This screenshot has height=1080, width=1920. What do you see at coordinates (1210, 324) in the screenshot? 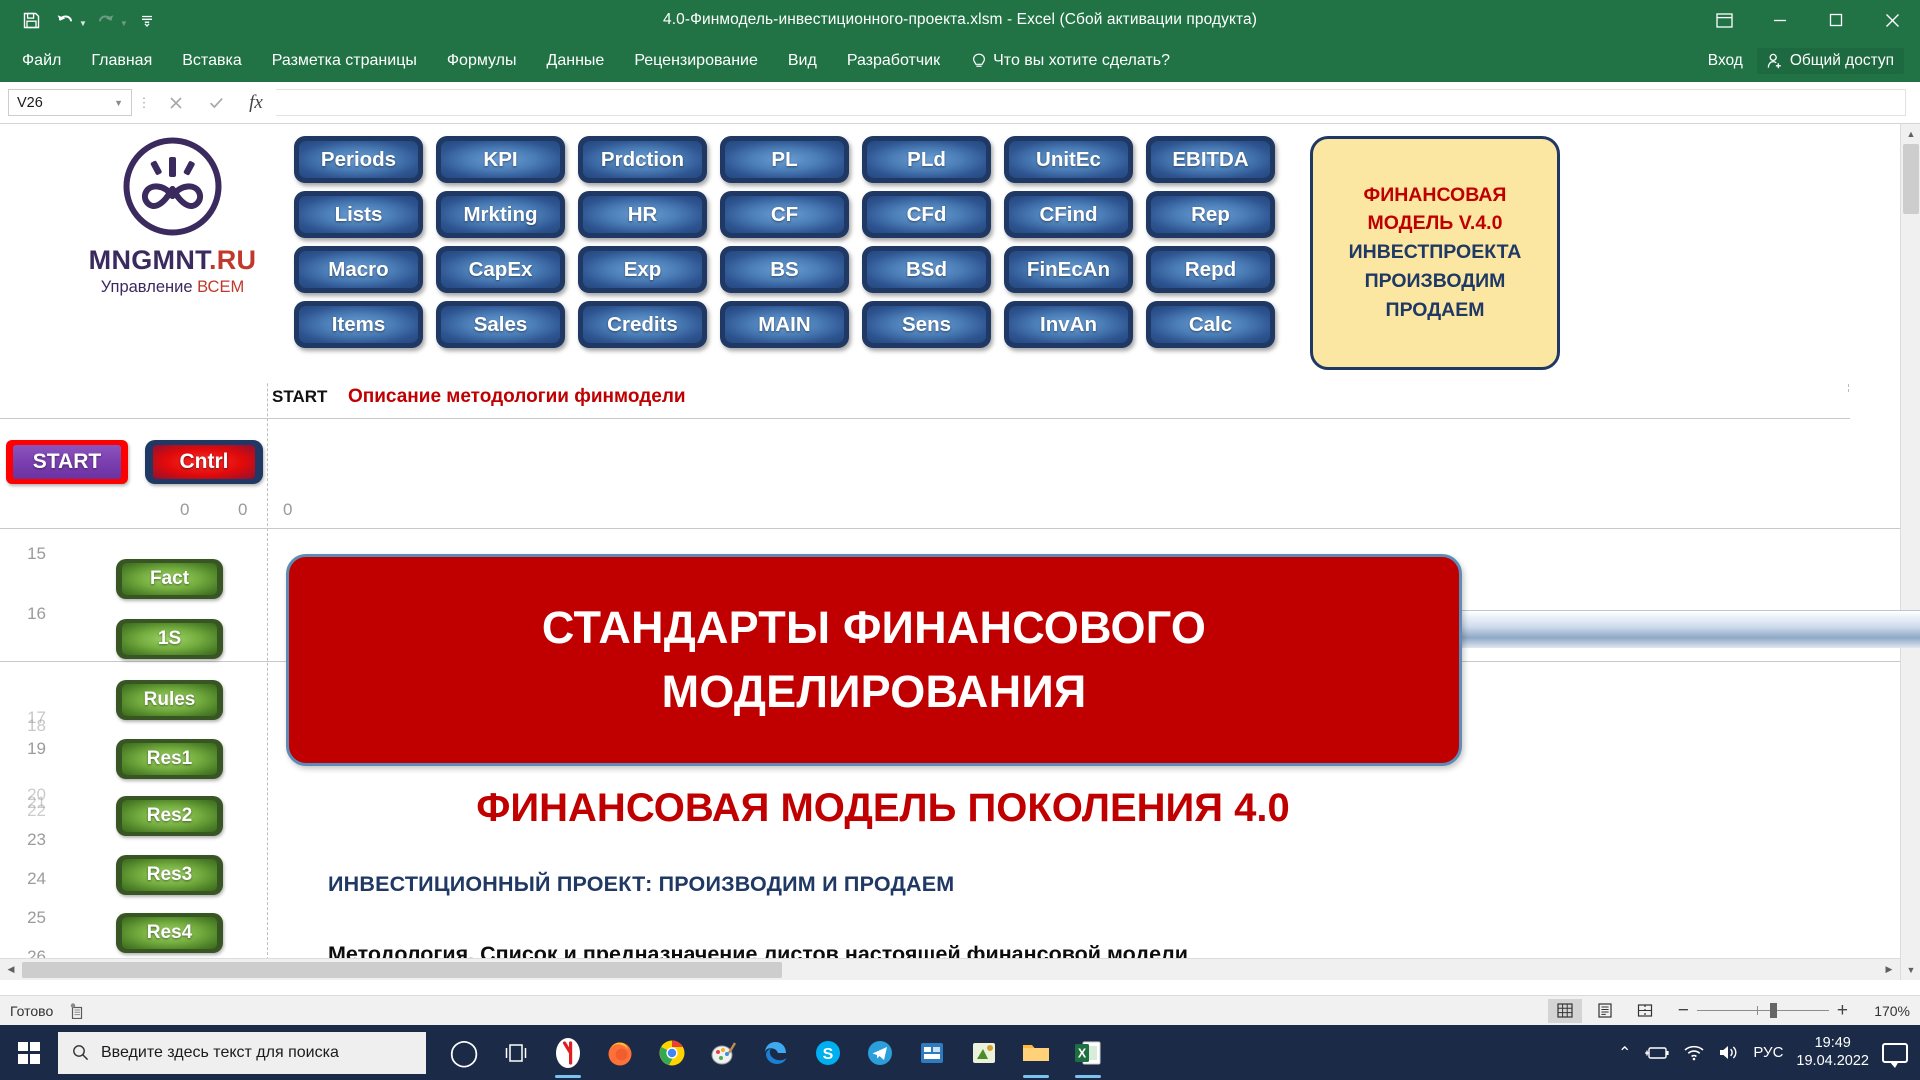
I see `nav-button-calc: Calc` at bounding box center [1210, 324].